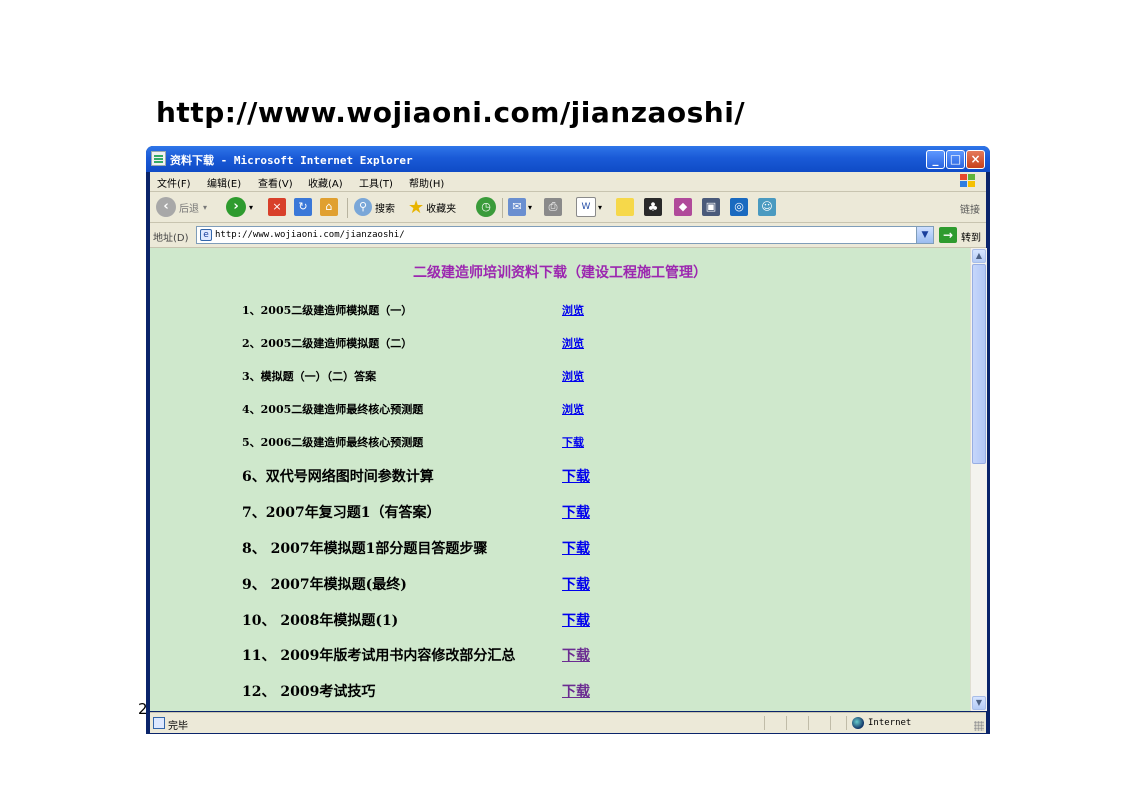 This screenshot has width=1123, height=794. I want to click on list-item-label: 4、2005二级建造师最终核心预测题, so click(333, 409).